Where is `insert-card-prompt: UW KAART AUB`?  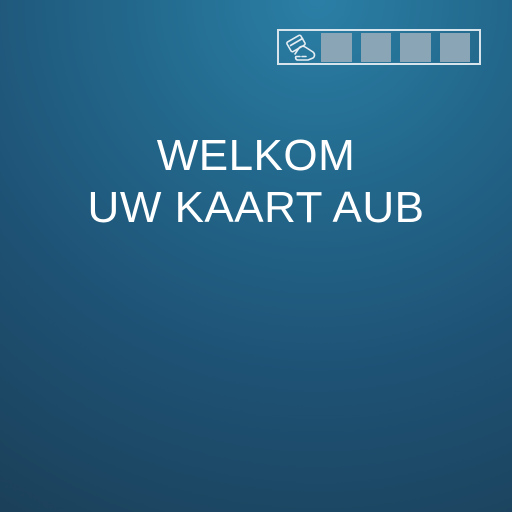
insert-card-prompt: UW KAART AUB is located at coordinates (256, 207).